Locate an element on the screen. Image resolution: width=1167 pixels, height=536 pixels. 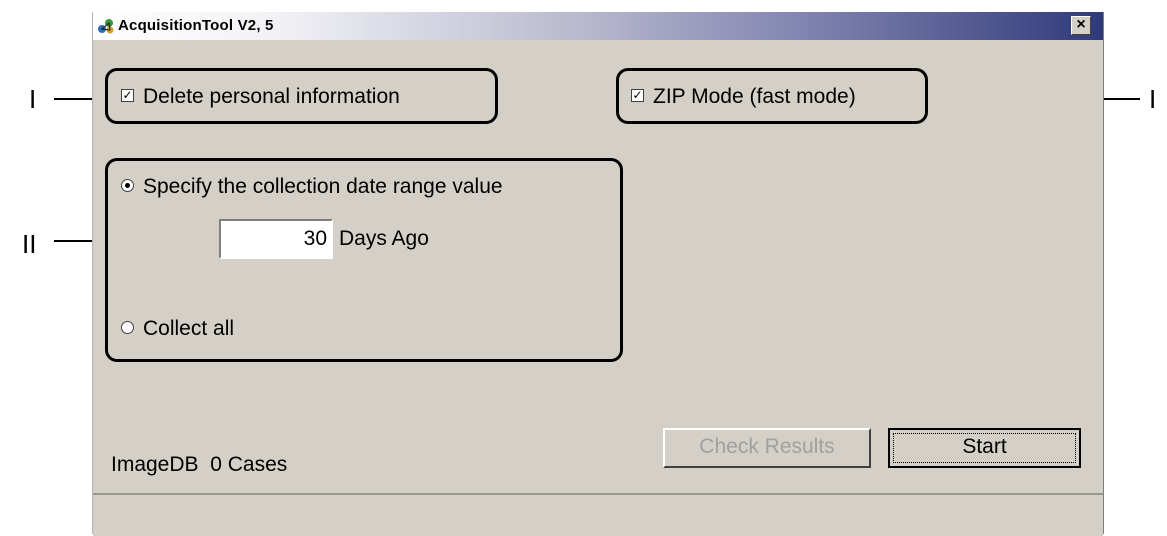
collect-all-label: Collect all is located at coordinates (189, 328).